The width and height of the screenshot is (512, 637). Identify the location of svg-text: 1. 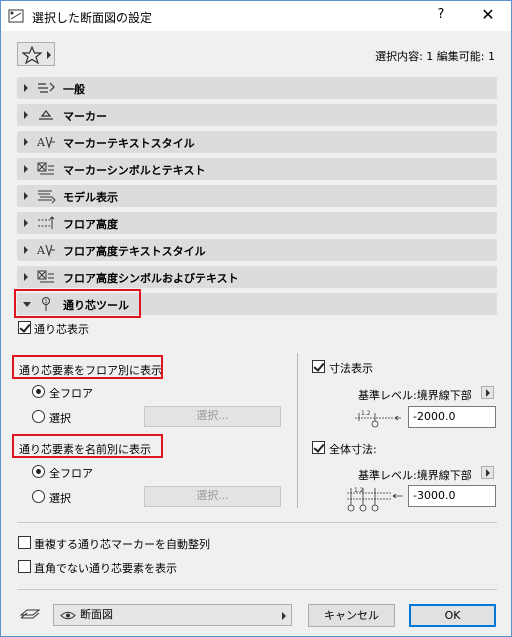
(45, 302).